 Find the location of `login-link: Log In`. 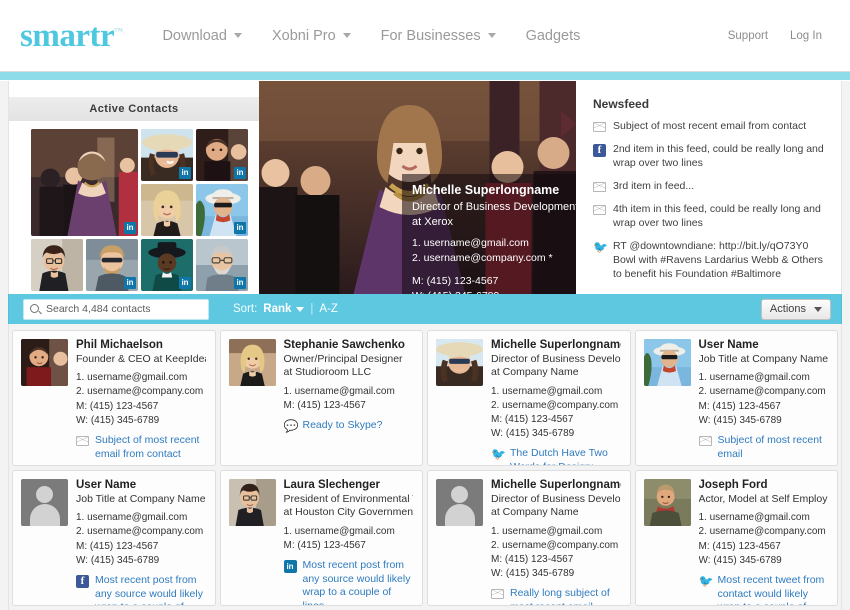

login-link: Log In is located at coordinates (806, 36).